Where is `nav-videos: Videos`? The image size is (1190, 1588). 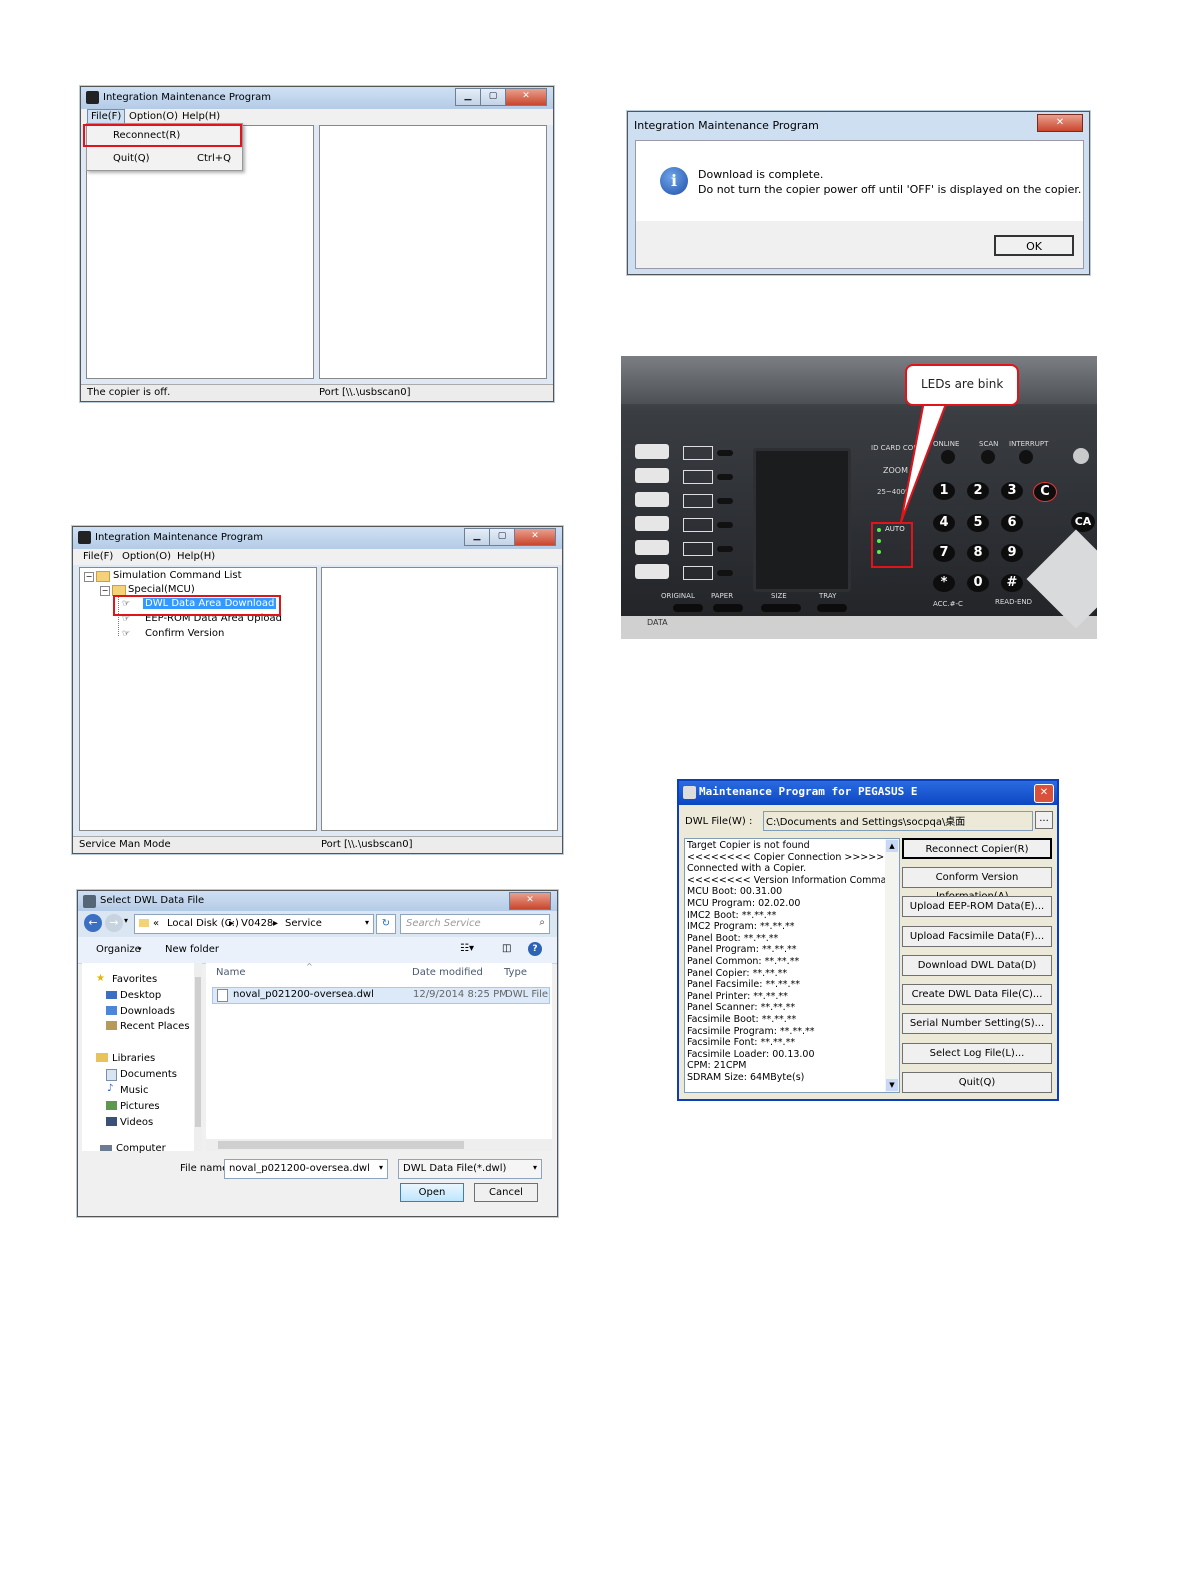
nav-videos: Videos is located at coordinates (136, 1122).